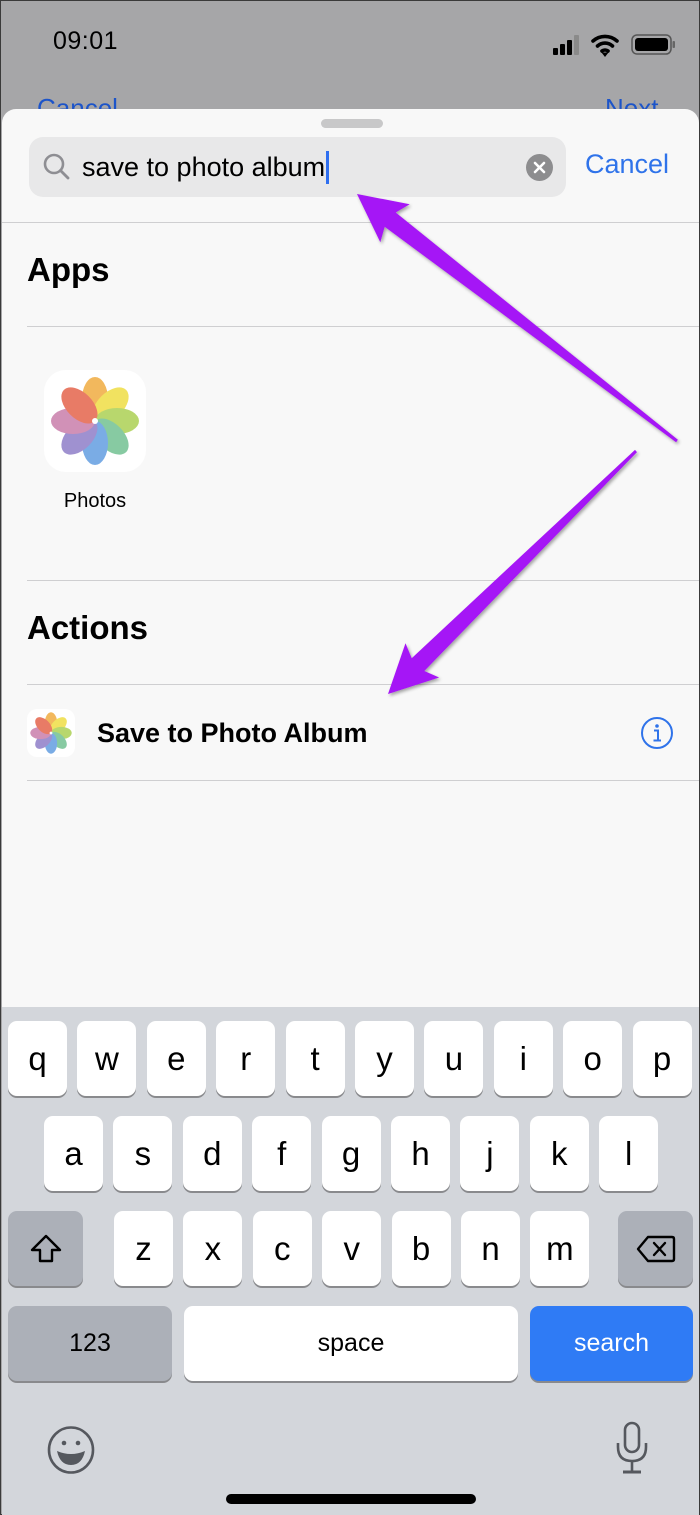  What do you see at coordinates (627, 164) in the screenshot?
I see `cancel-button: Cancel` at bounding box center [627, 164].